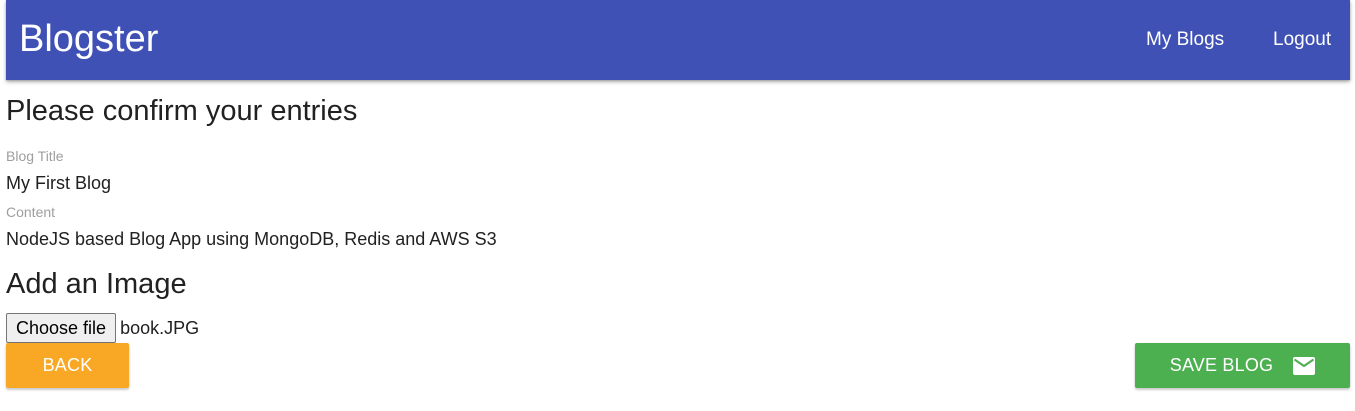 The image size is (1355, 411). Describe the element at coordinates (35, 156) in the screenshot. I see `blog-title-label: Blog Title` at that location.